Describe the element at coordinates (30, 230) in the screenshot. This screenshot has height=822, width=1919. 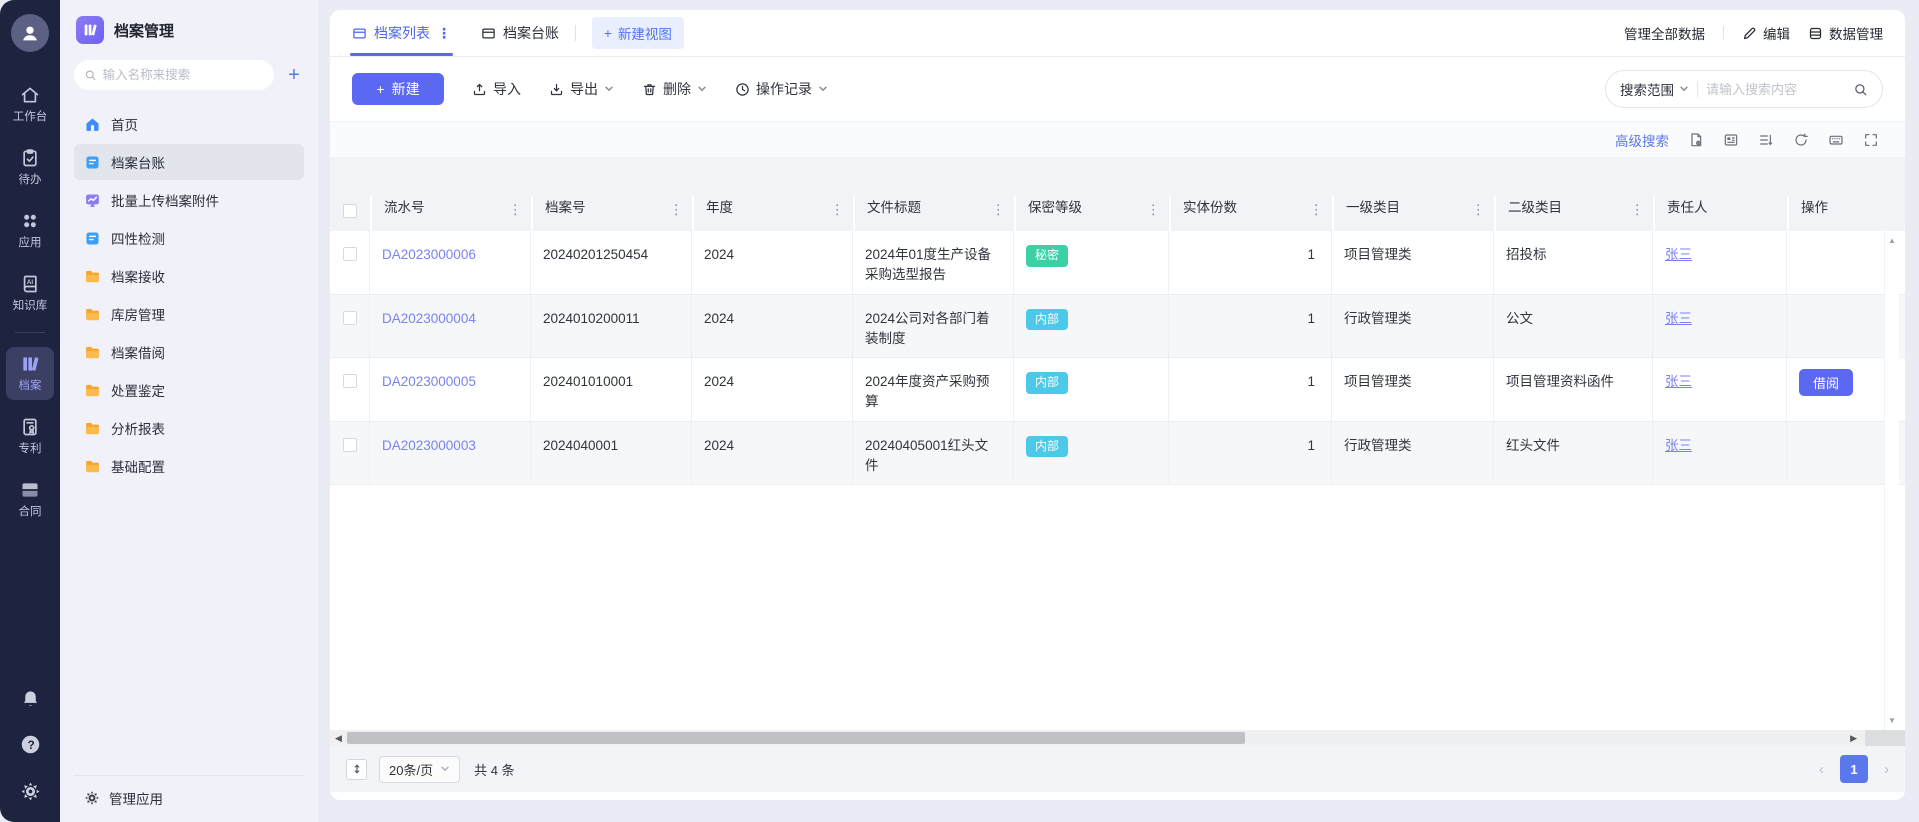
I see `rail-item-apps: 应用` at that location.